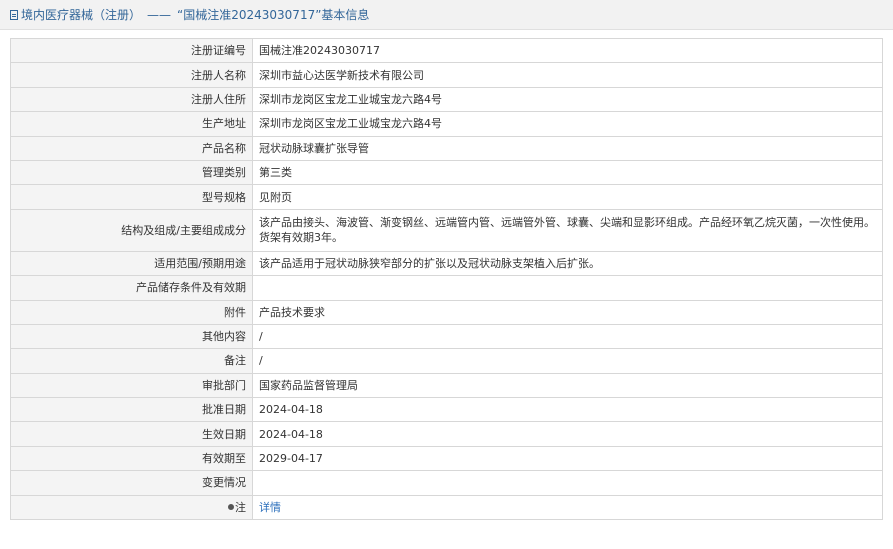  Describe the element at coordinates (567, 172) in the screenshot. I see `row-value: 第三类` at that location.